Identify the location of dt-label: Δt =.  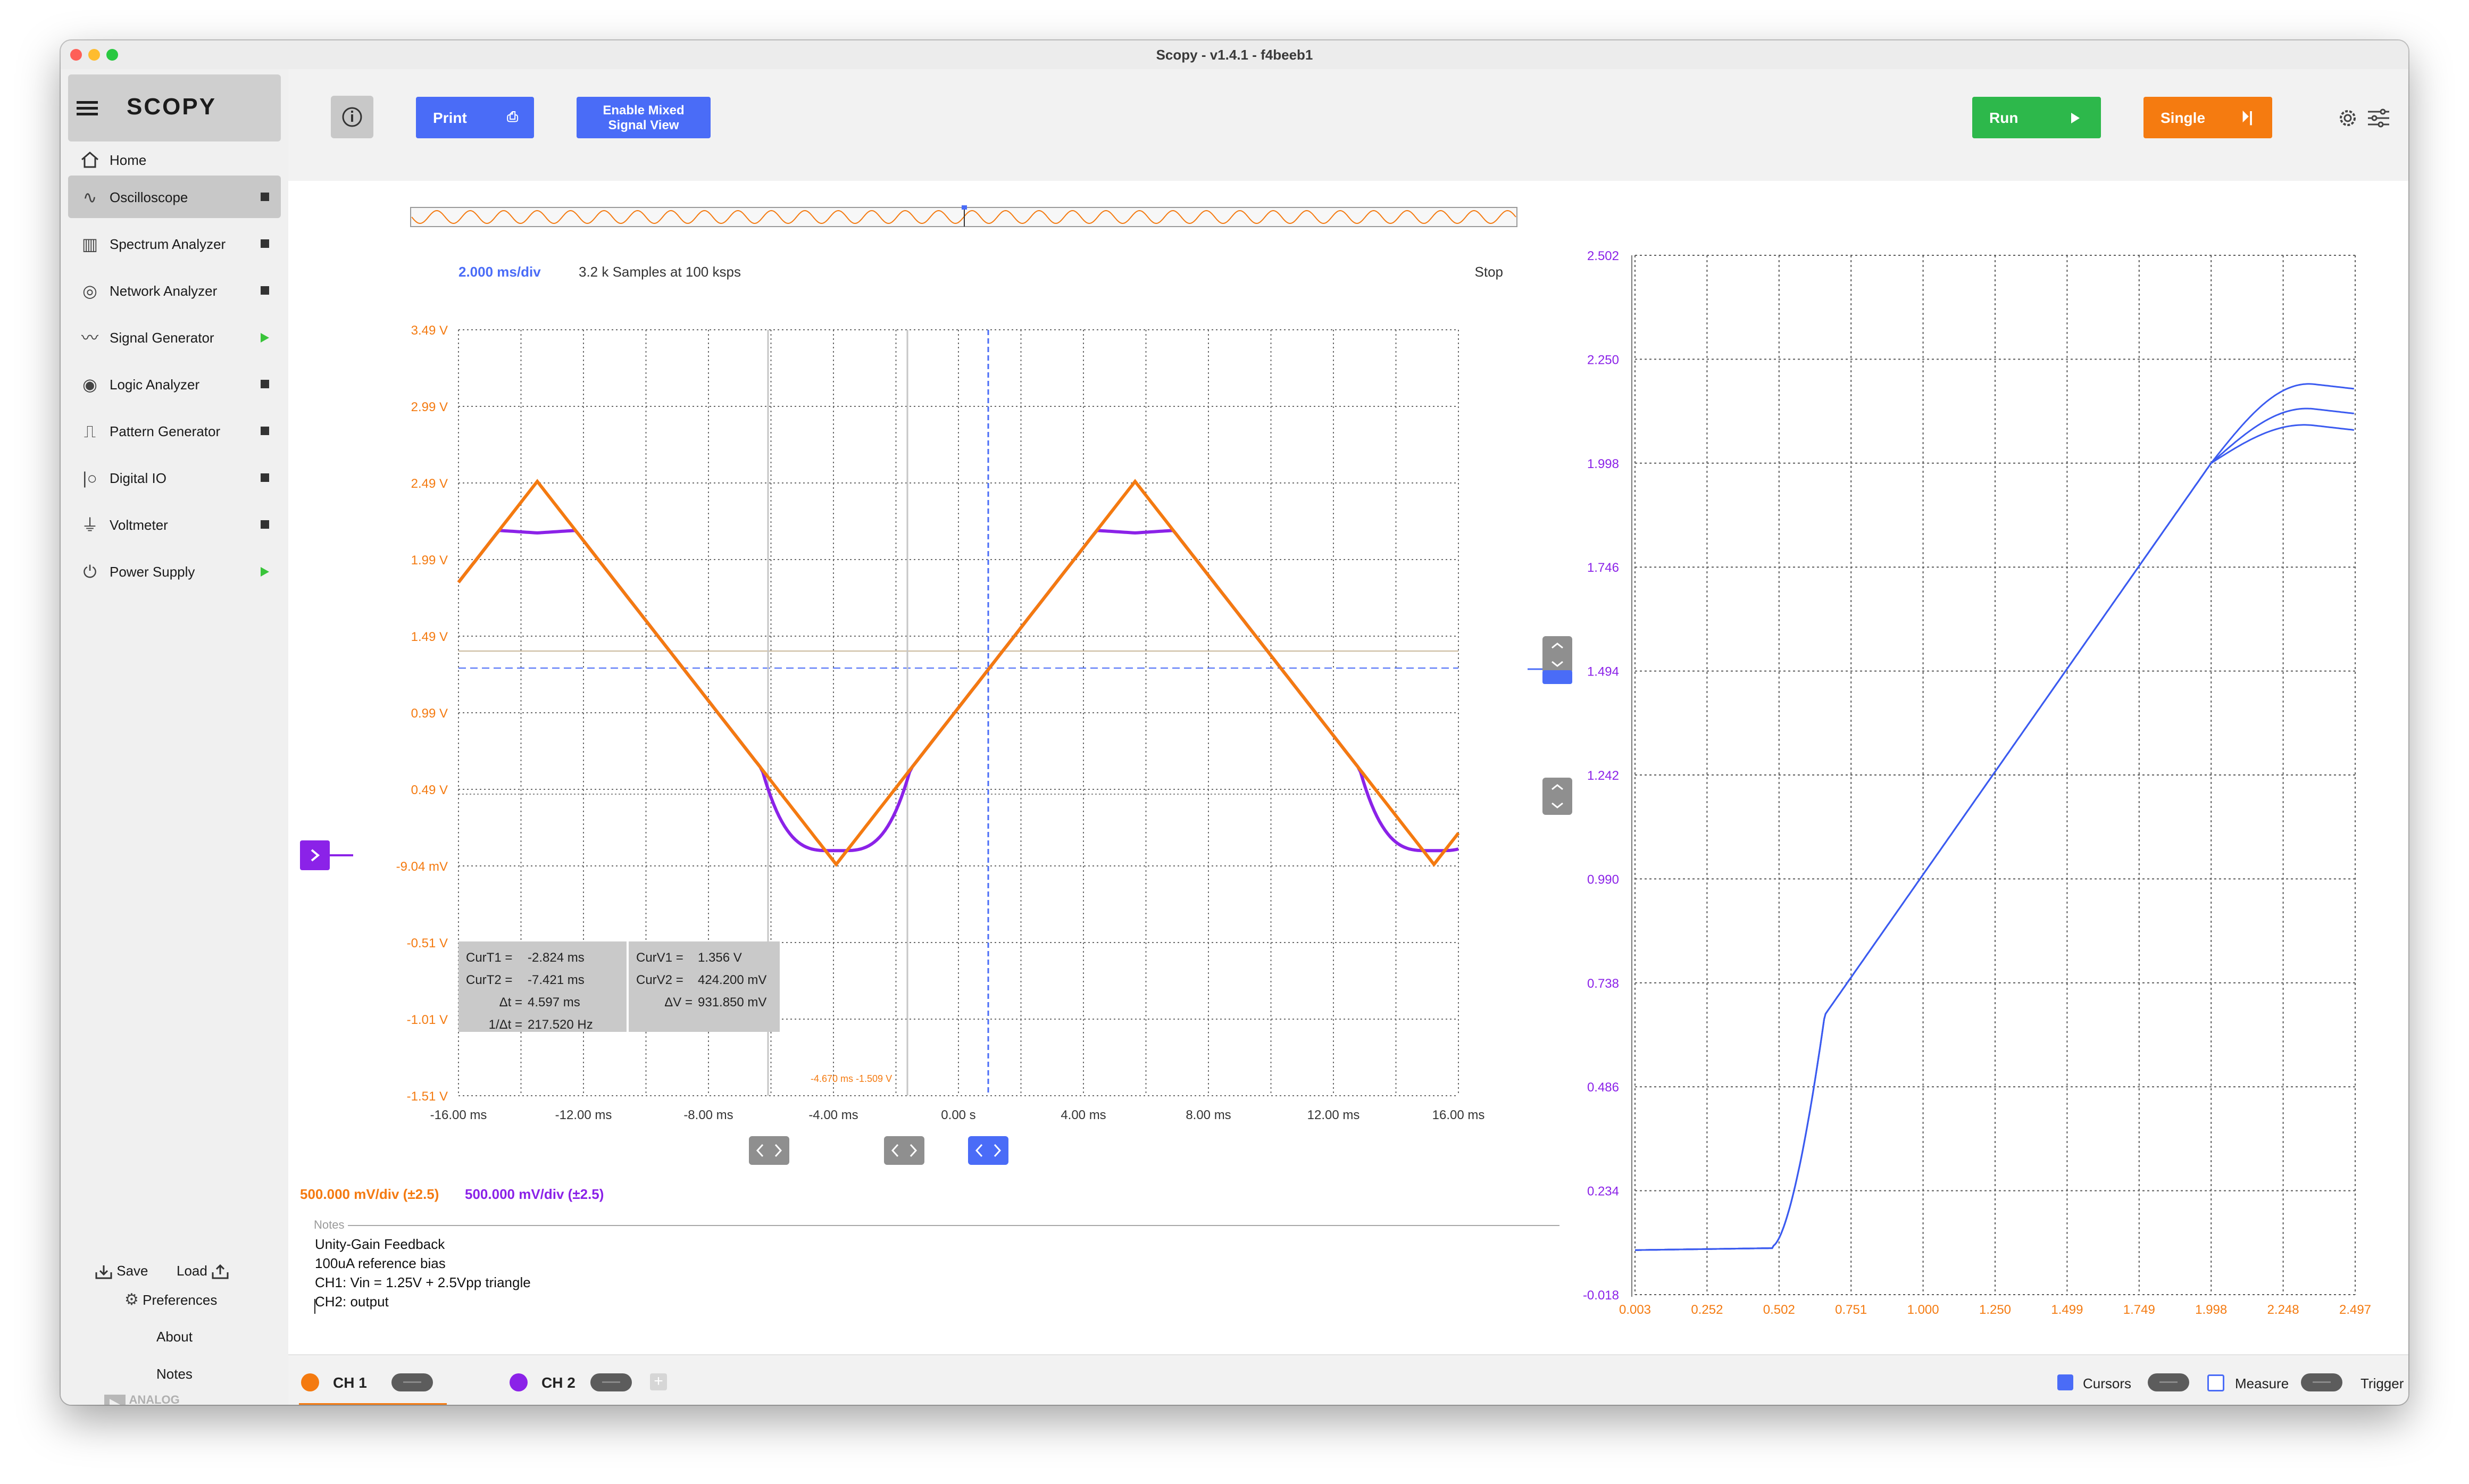
(510, 1003).